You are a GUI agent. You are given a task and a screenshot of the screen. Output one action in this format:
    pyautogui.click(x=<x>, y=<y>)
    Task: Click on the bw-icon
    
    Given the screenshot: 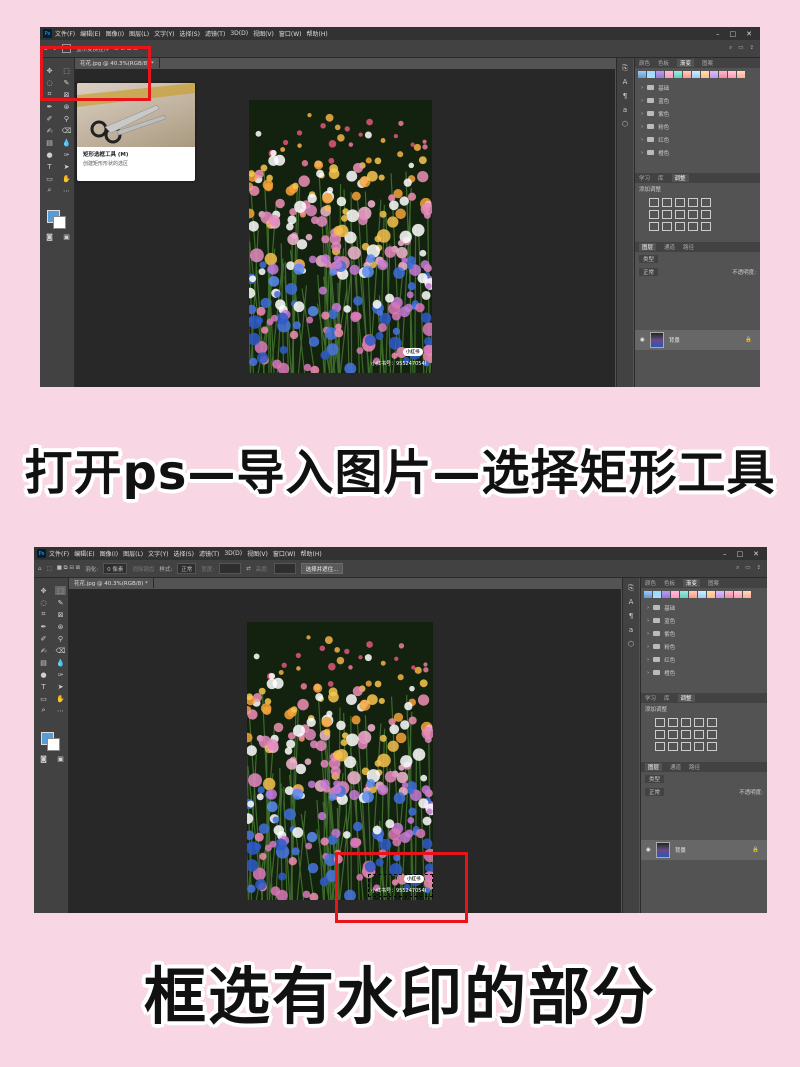 What is the action you would take?
    pyautogui.click(x=680, y=214)
    